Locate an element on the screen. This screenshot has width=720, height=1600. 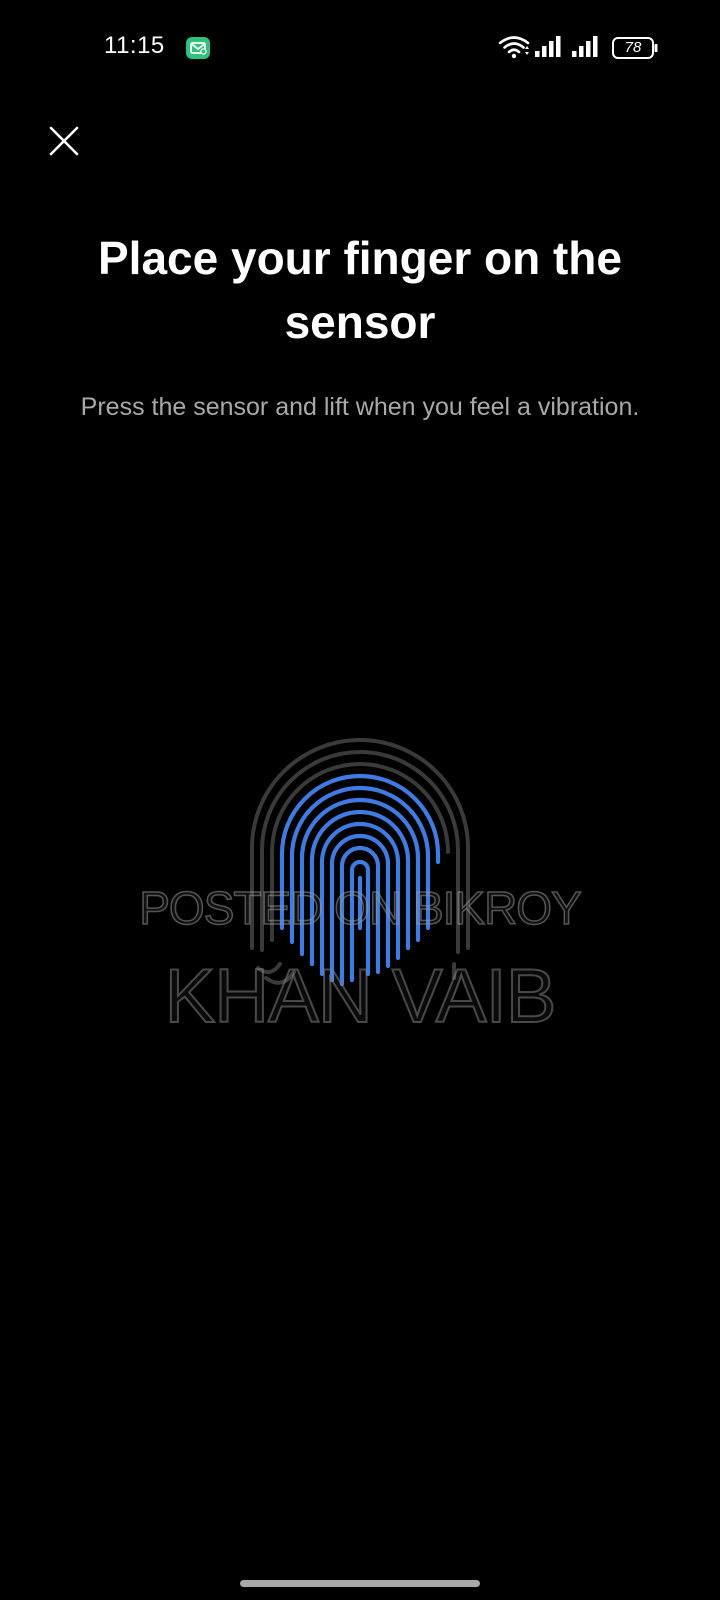
status-time: 11:15 is located at coordinates (134, 45).